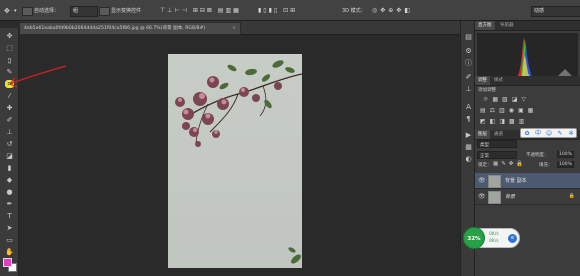 The image size is (580, 276). I want to click on adjust-tabs: 调整 样式, so click(527, 81).